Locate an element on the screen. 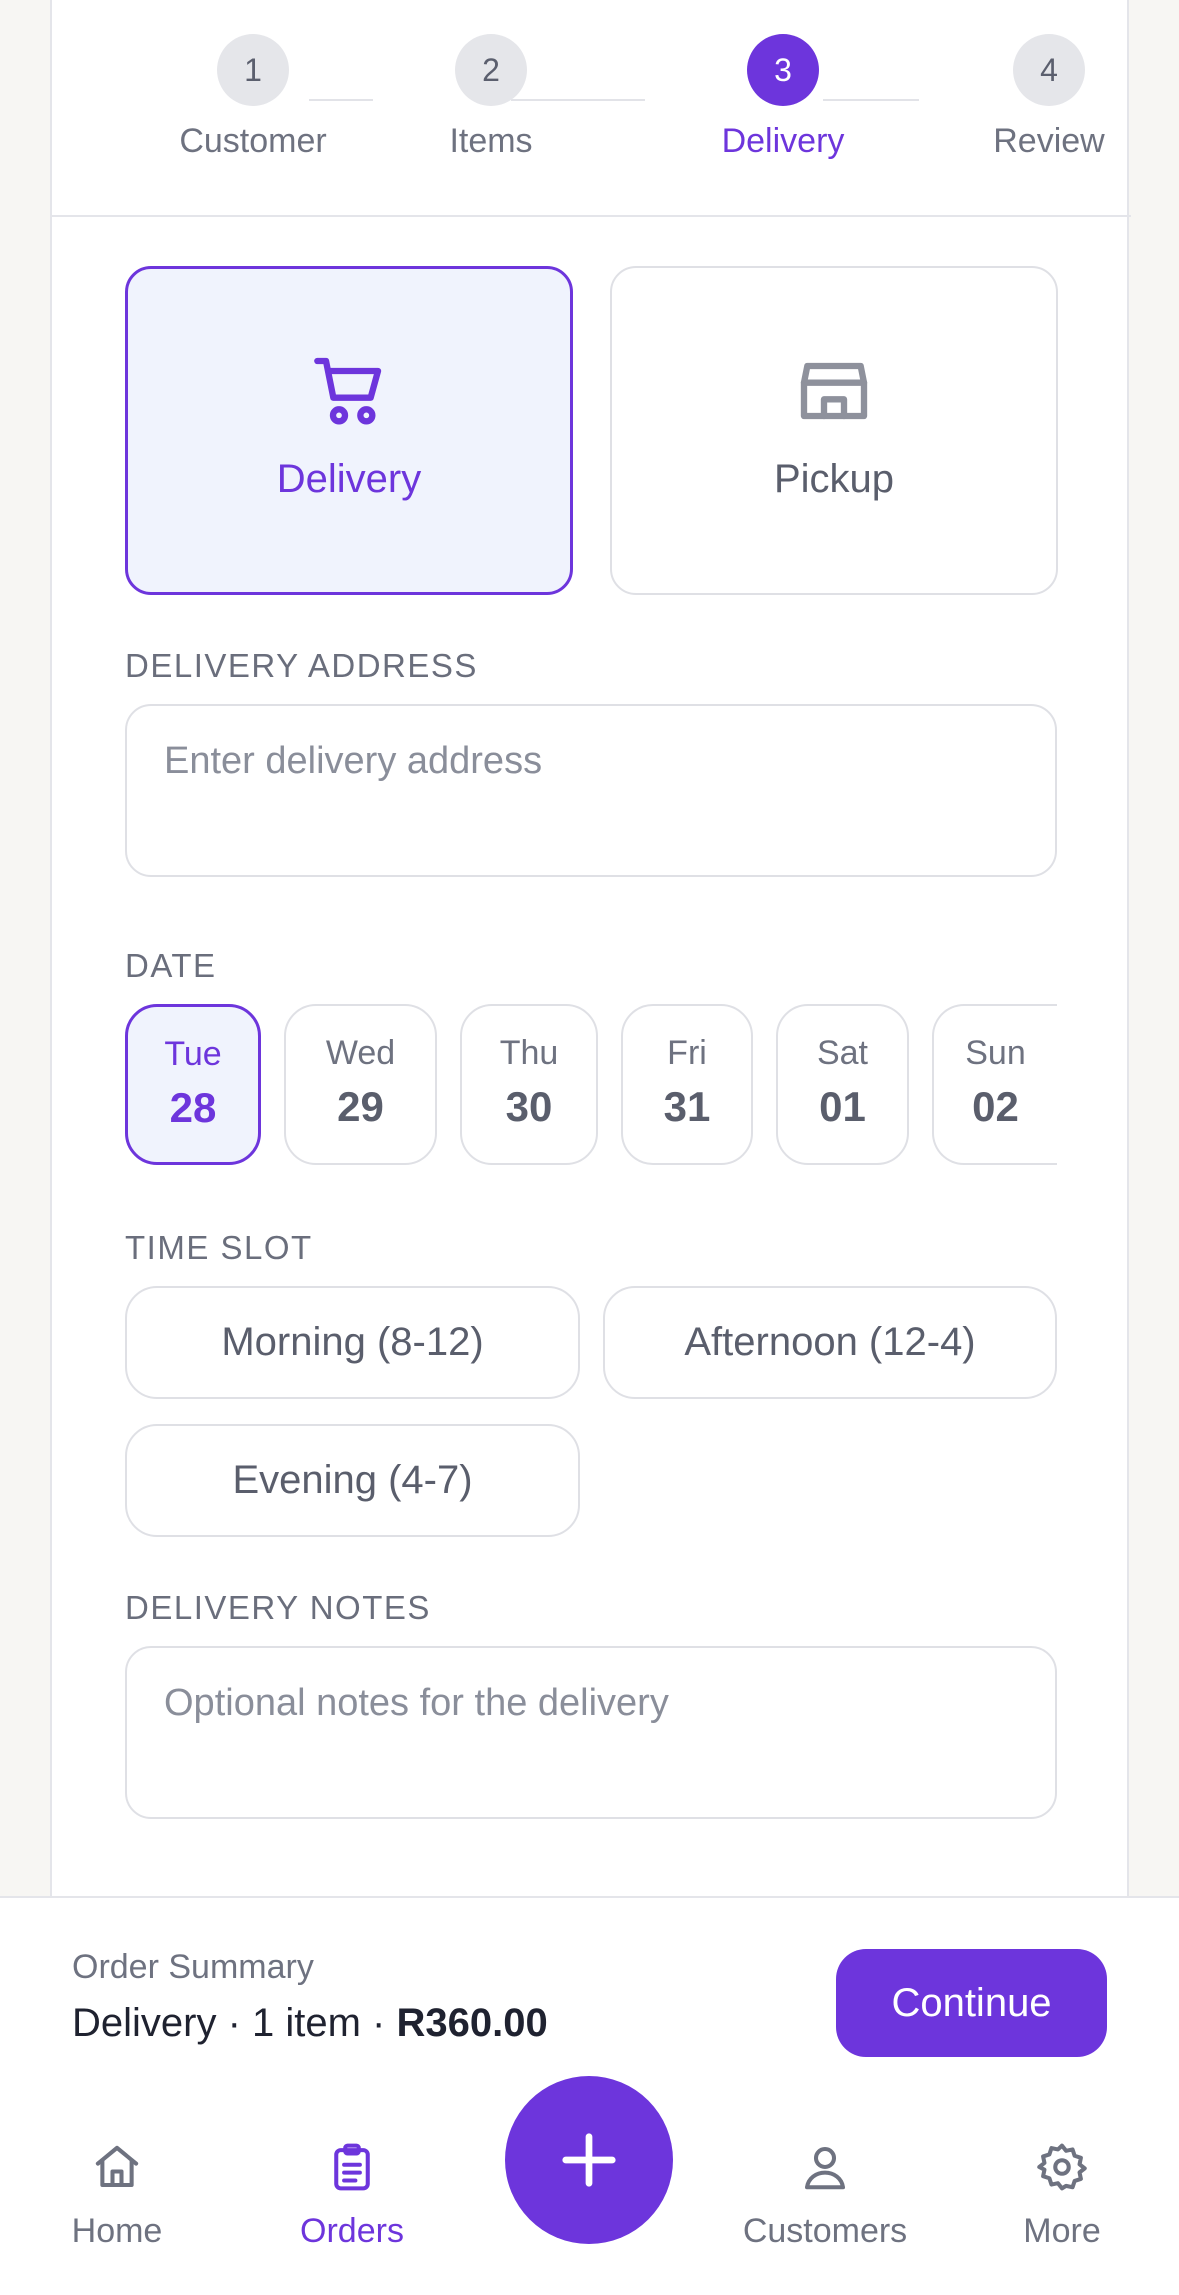 The width and height of the screenshot is (1179, 2295). notes-section-label: DELIVERY NOTES is located at coordinates (278, 1607).